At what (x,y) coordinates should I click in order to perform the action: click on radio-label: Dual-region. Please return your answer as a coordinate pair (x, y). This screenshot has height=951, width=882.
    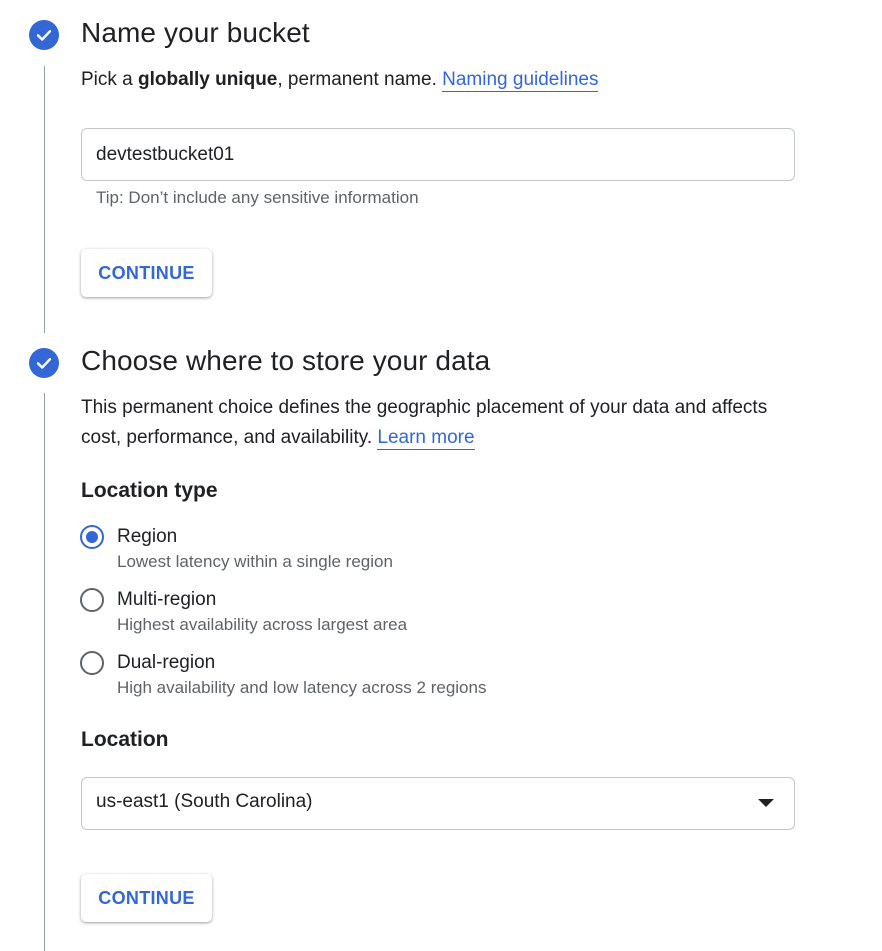
    Looking at the image, I should click on (166, 662).